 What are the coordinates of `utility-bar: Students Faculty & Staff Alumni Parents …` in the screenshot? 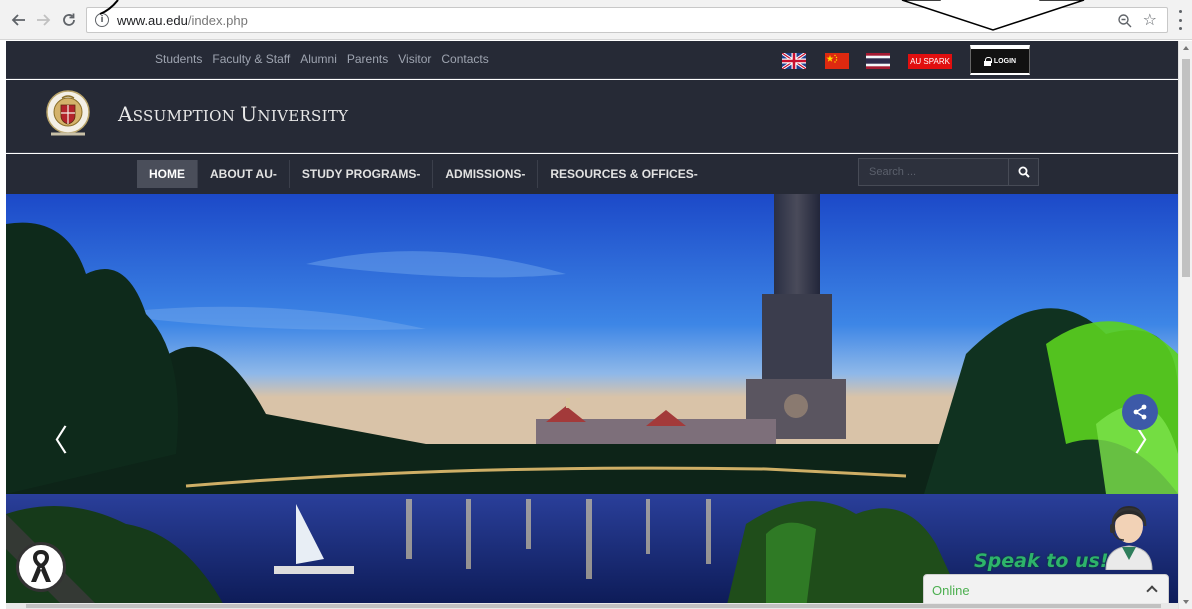 It's located at (592, 60).